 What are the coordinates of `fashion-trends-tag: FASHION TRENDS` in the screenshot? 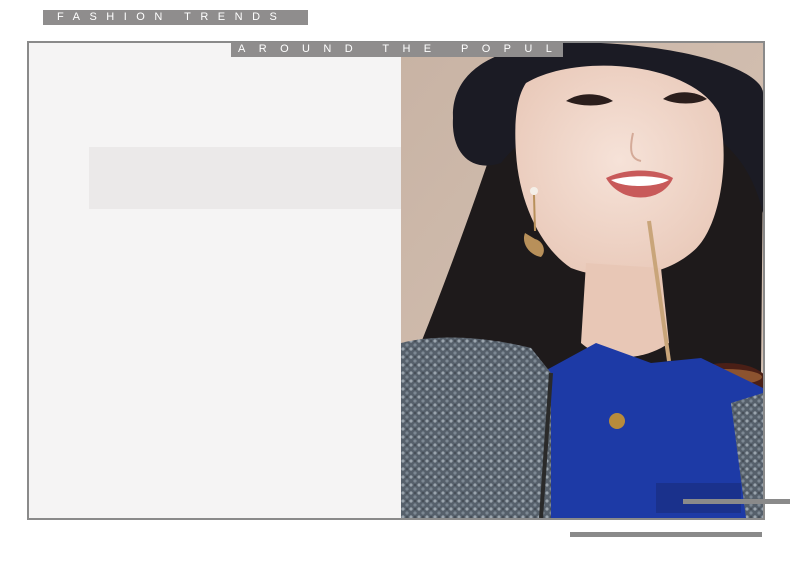 It's located at (175, 17).